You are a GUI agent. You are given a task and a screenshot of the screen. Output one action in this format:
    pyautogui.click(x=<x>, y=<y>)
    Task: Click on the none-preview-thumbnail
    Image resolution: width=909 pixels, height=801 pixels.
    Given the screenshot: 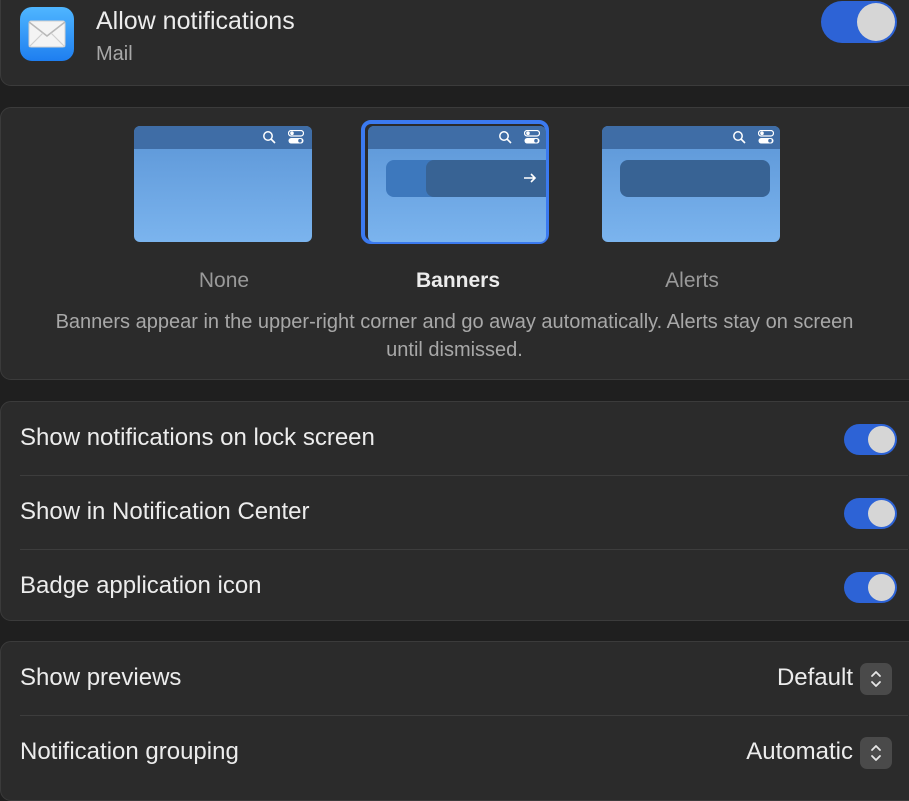 What is the action you would take?
    pyautogui.click(x=223, y=184)
    